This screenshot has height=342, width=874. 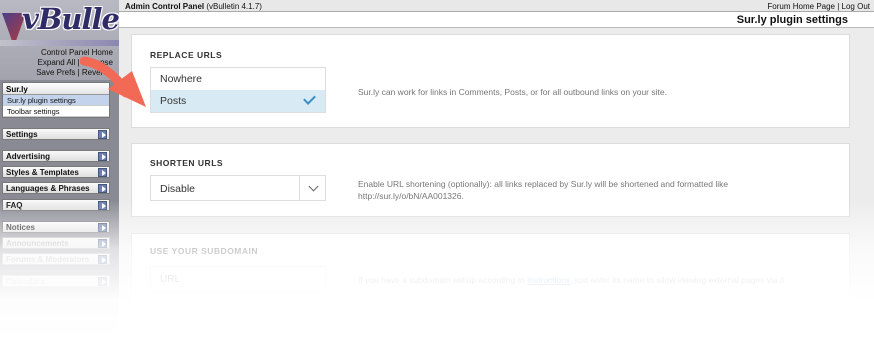 What do you see at coordinates (238, 188) in the screenshot?
I see `shorten-urls-select: Disable` at bounding box center [238, 188].